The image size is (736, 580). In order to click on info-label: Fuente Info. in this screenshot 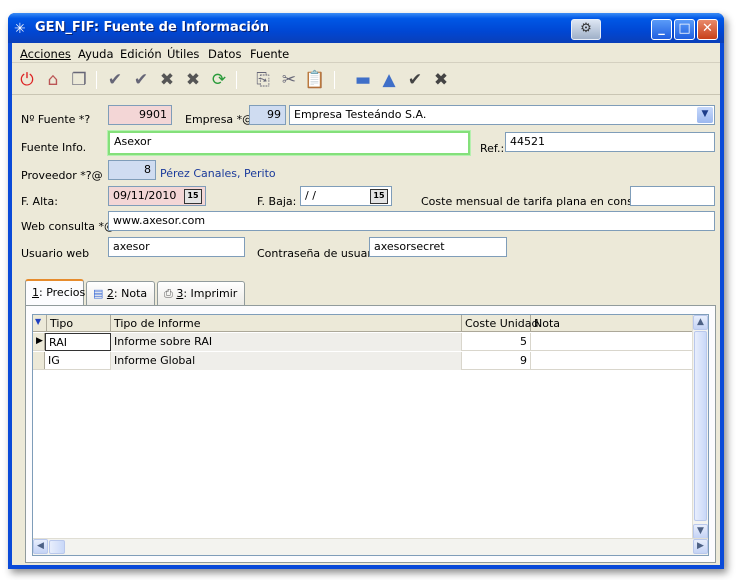, I will do `click(54, 147)`.